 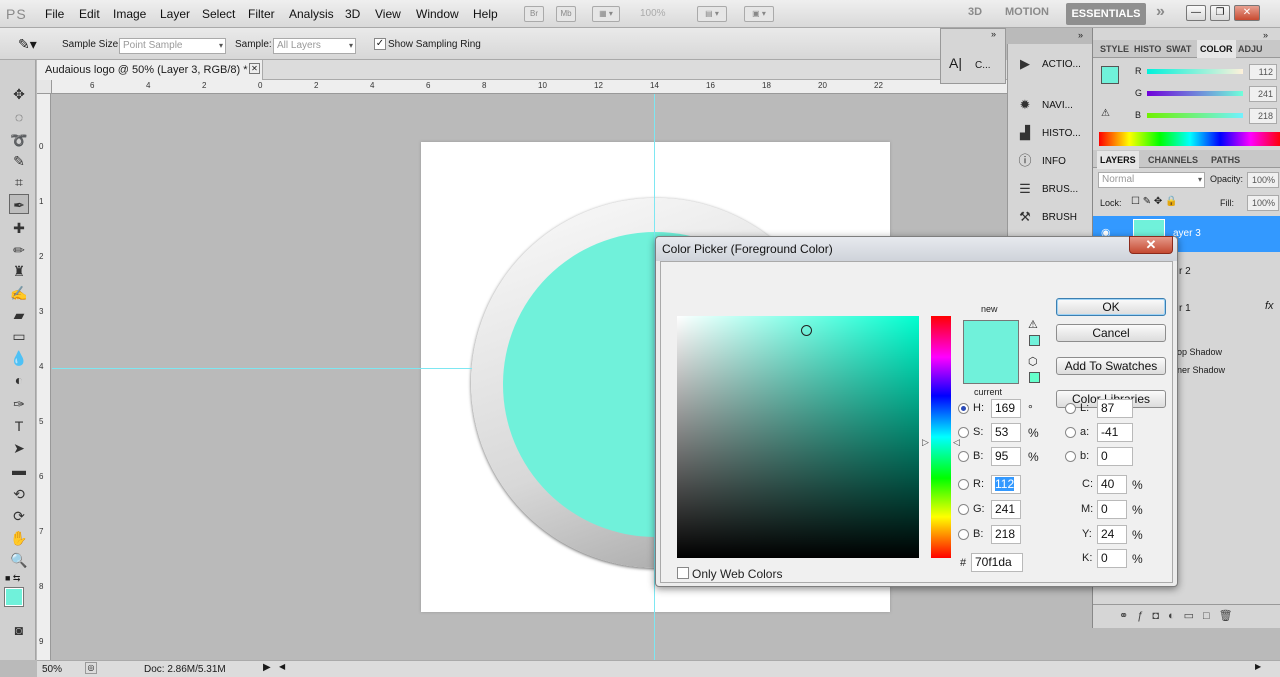 I want to click on eyedropper-icon: ✎▾, so click(x=27, y=44).